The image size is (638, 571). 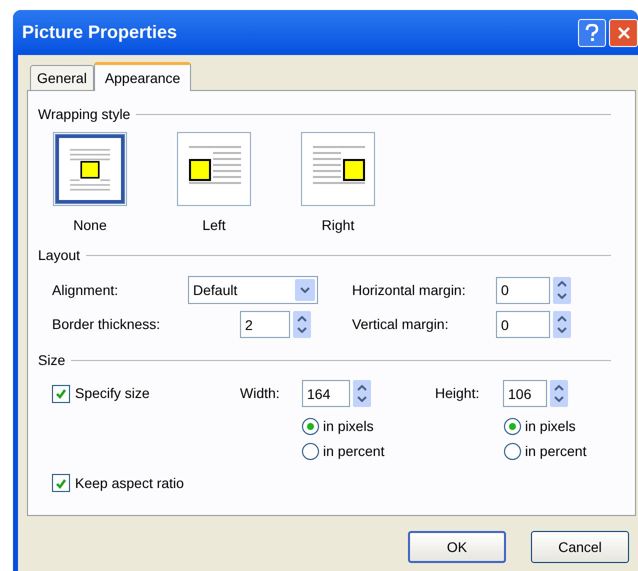 I want to click on field-label: Height:, so click(x=457, y=393).